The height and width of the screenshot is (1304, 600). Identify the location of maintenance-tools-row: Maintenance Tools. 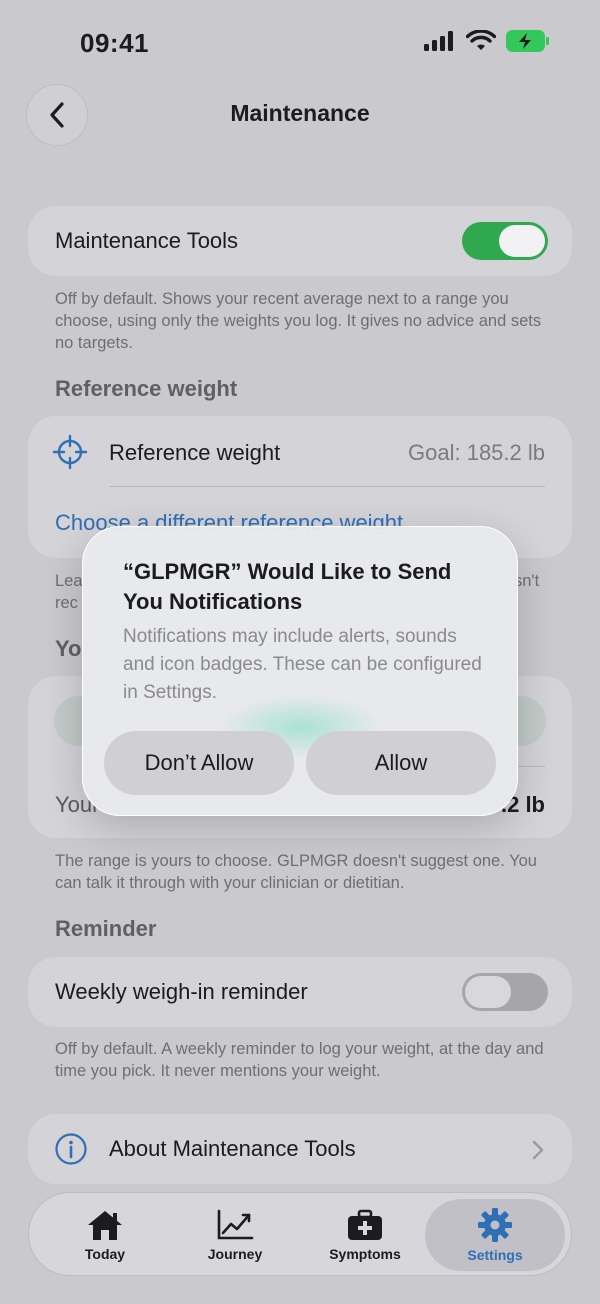
(300, 241).